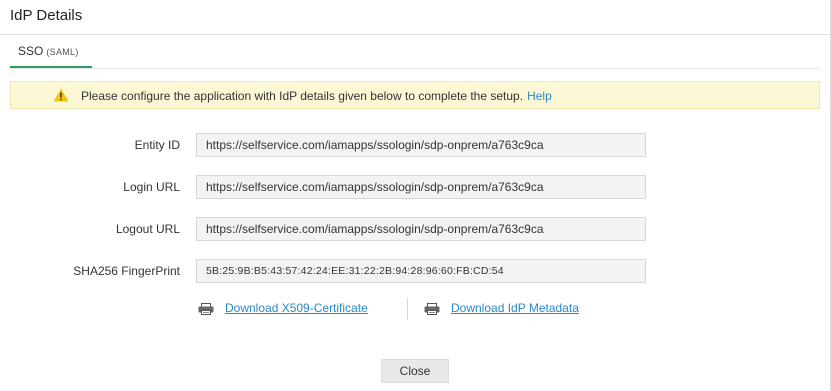 This screenshot has width=832, height=391. I want to click on download-certificate-link: Download X509-Certificate, so click(296, 308).